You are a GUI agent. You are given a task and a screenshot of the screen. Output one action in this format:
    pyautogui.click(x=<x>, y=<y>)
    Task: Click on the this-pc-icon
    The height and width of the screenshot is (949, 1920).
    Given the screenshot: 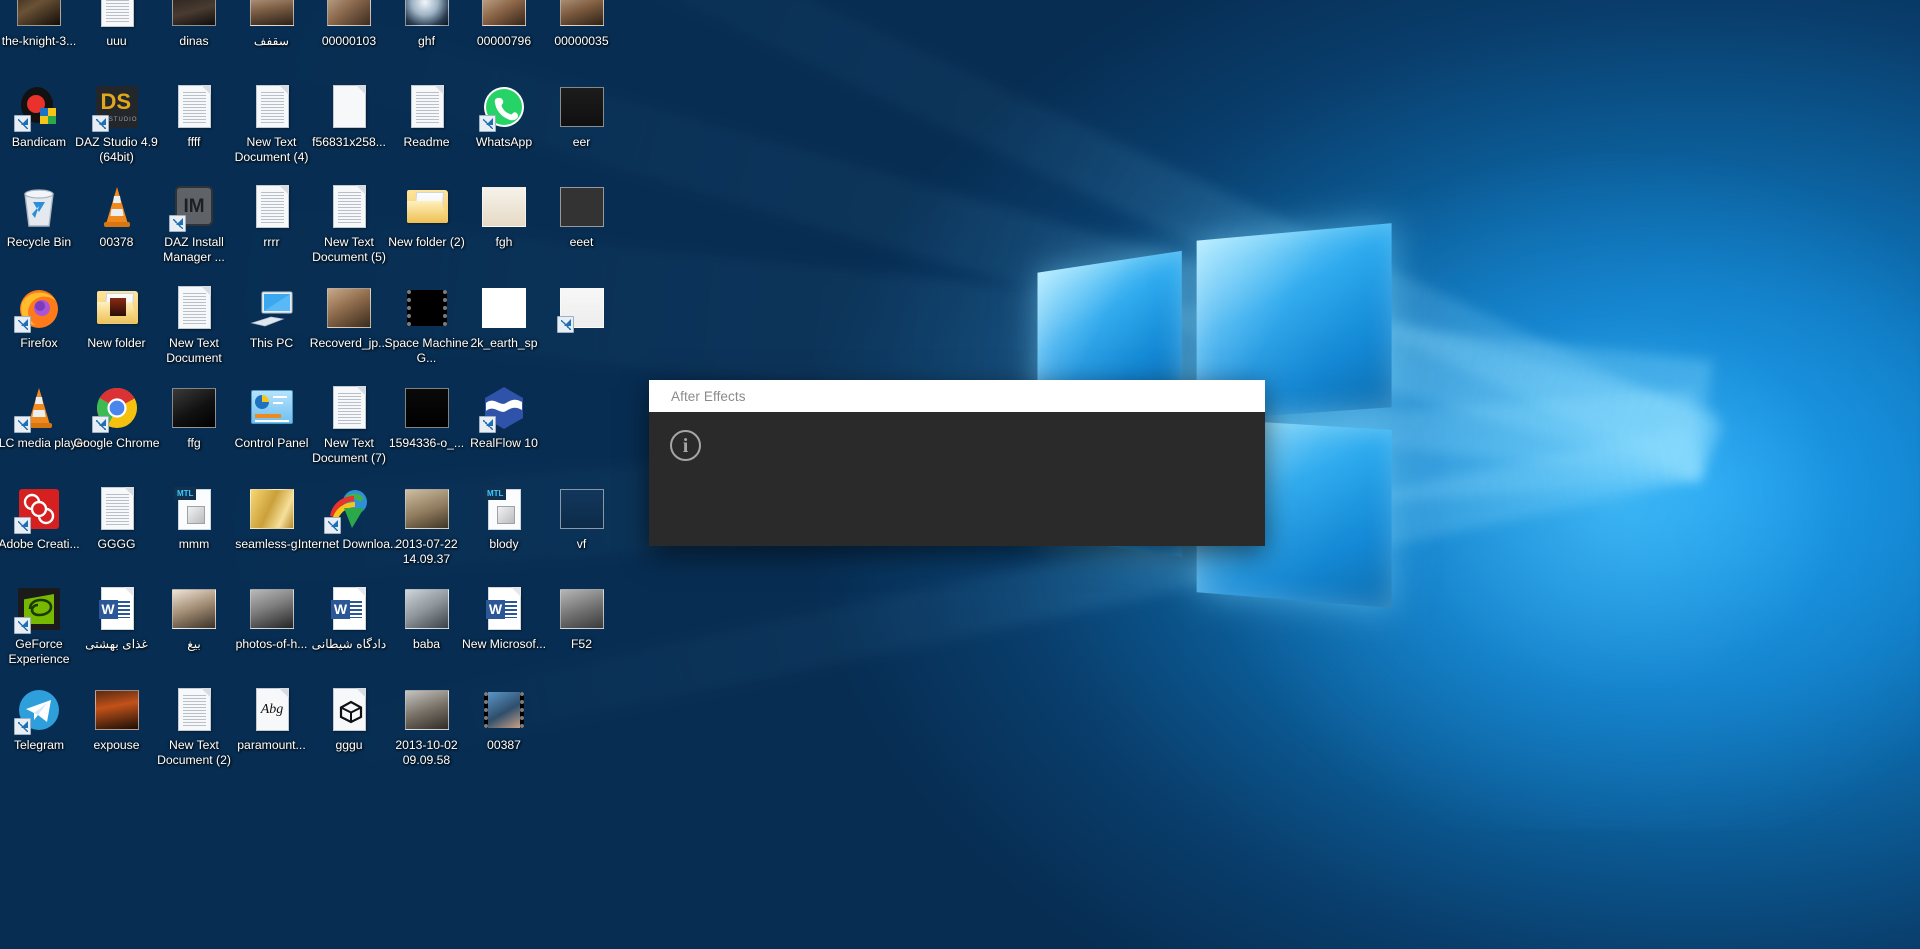 What is the action you would take?
    pyautogui.click(x=270, y=308)
    